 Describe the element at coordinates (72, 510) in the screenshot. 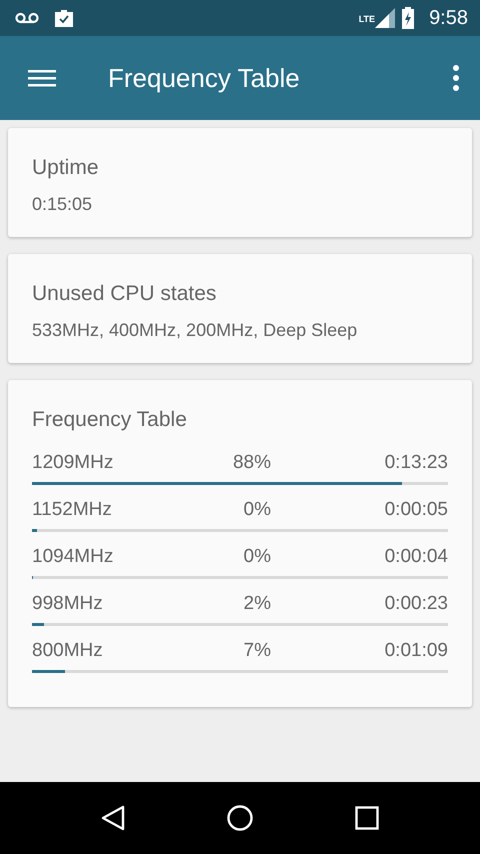

I see `frequency-text: 1152MHz` at that location.